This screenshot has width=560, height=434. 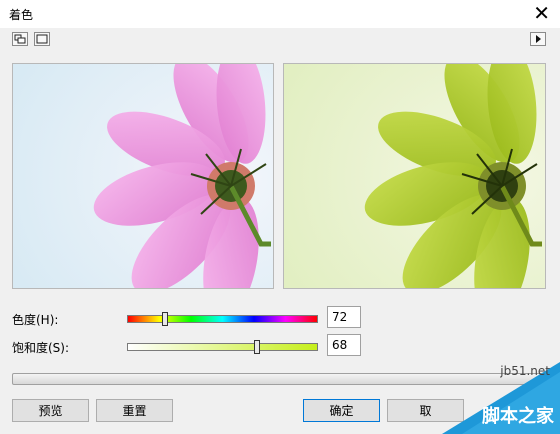 I want to click on dialog-title: 着色, so click(x=21, y=15).